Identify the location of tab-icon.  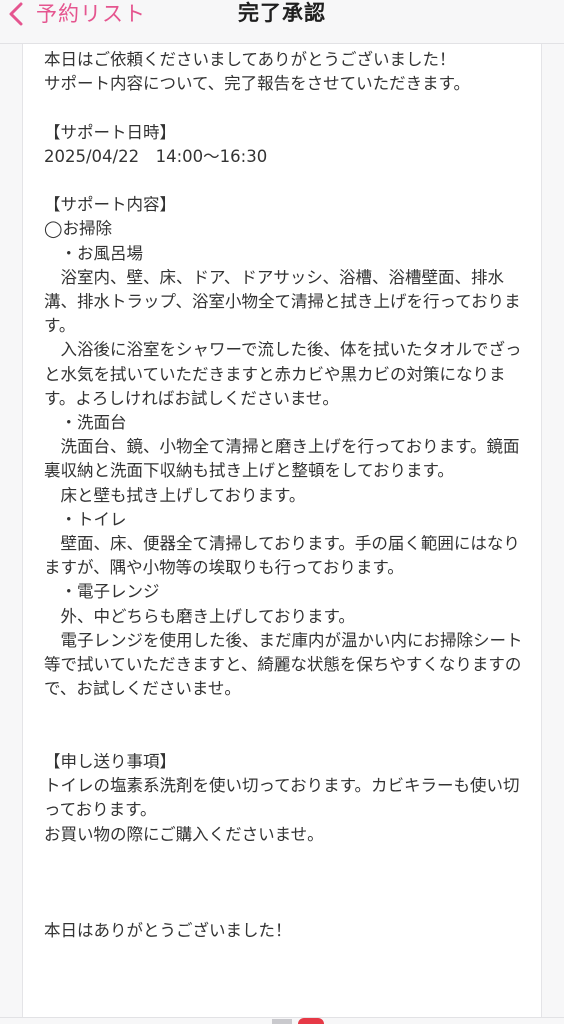
(282, 1021).